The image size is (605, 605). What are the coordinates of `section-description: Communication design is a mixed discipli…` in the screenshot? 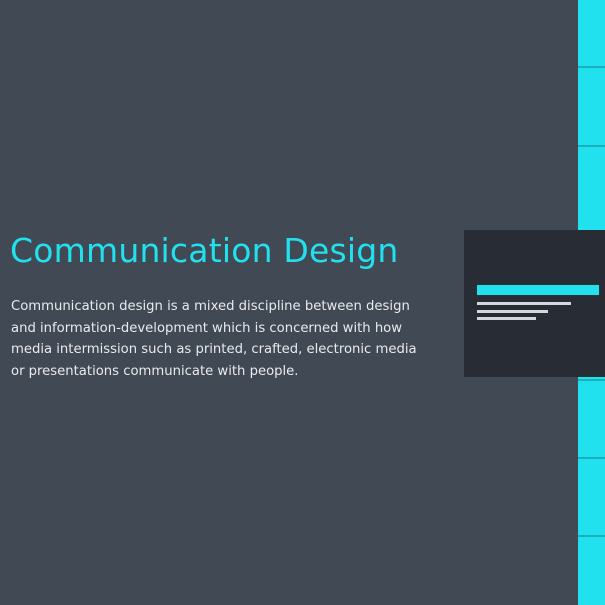 It's located at (214, 339).